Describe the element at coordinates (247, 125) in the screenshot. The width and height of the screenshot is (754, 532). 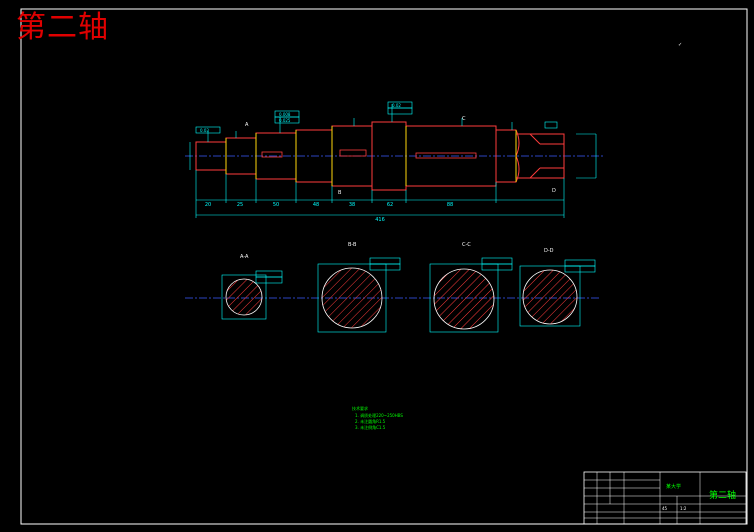
I see `section-marker-a: A` at that location.